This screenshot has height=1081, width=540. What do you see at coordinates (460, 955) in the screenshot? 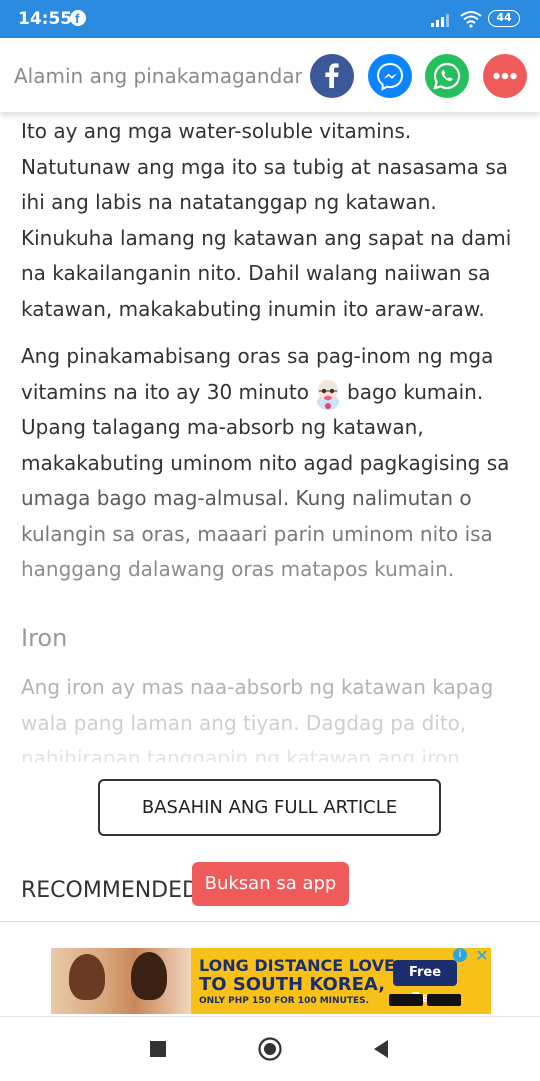
I see `ad-info-icon: i` at bounding box center [460, 955].